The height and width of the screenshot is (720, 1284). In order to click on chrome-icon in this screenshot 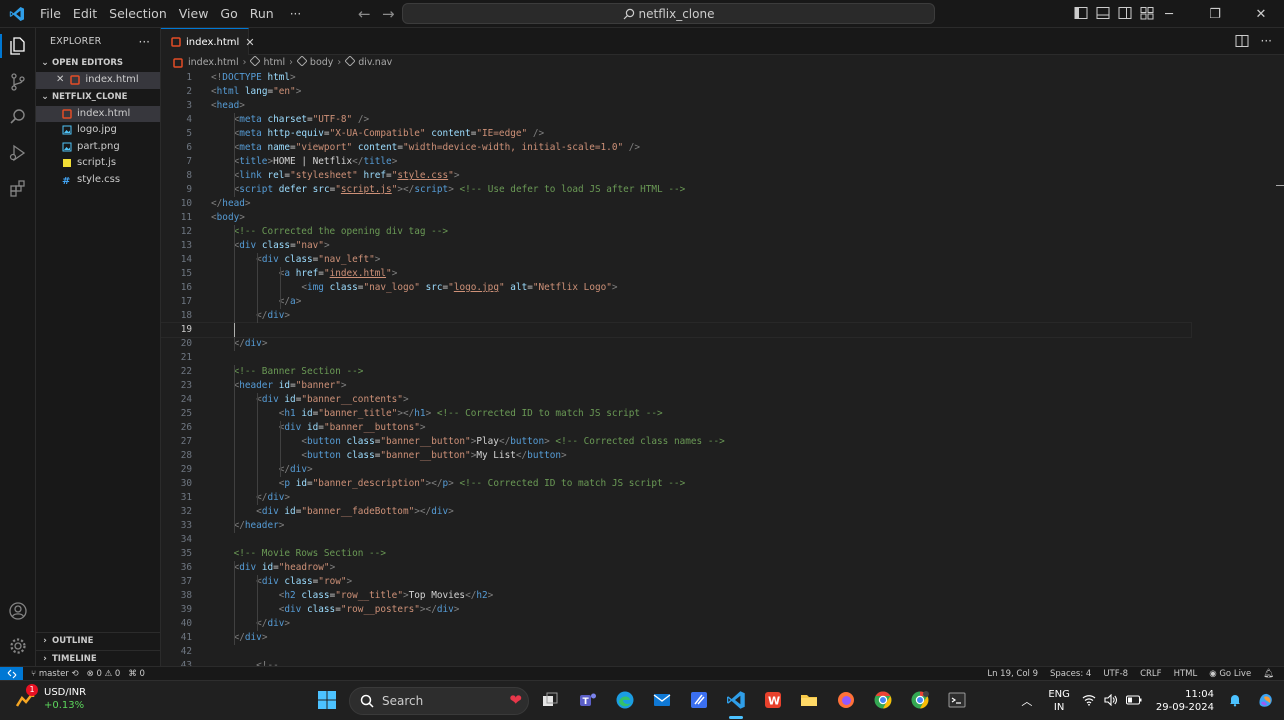, I will do `click(883, 700)`.